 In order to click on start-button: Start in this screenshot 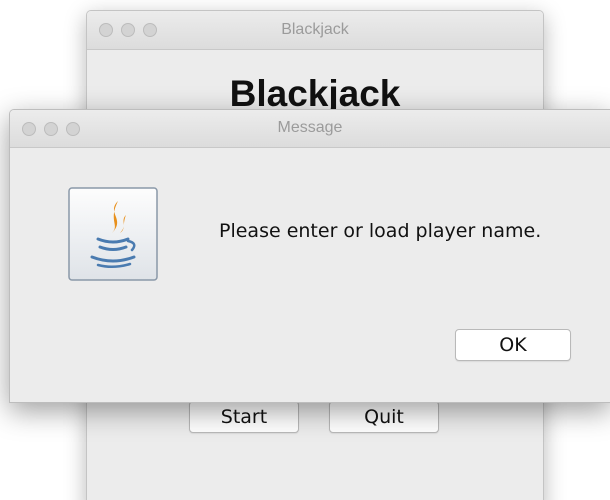, I will do `click(244, 417)`.